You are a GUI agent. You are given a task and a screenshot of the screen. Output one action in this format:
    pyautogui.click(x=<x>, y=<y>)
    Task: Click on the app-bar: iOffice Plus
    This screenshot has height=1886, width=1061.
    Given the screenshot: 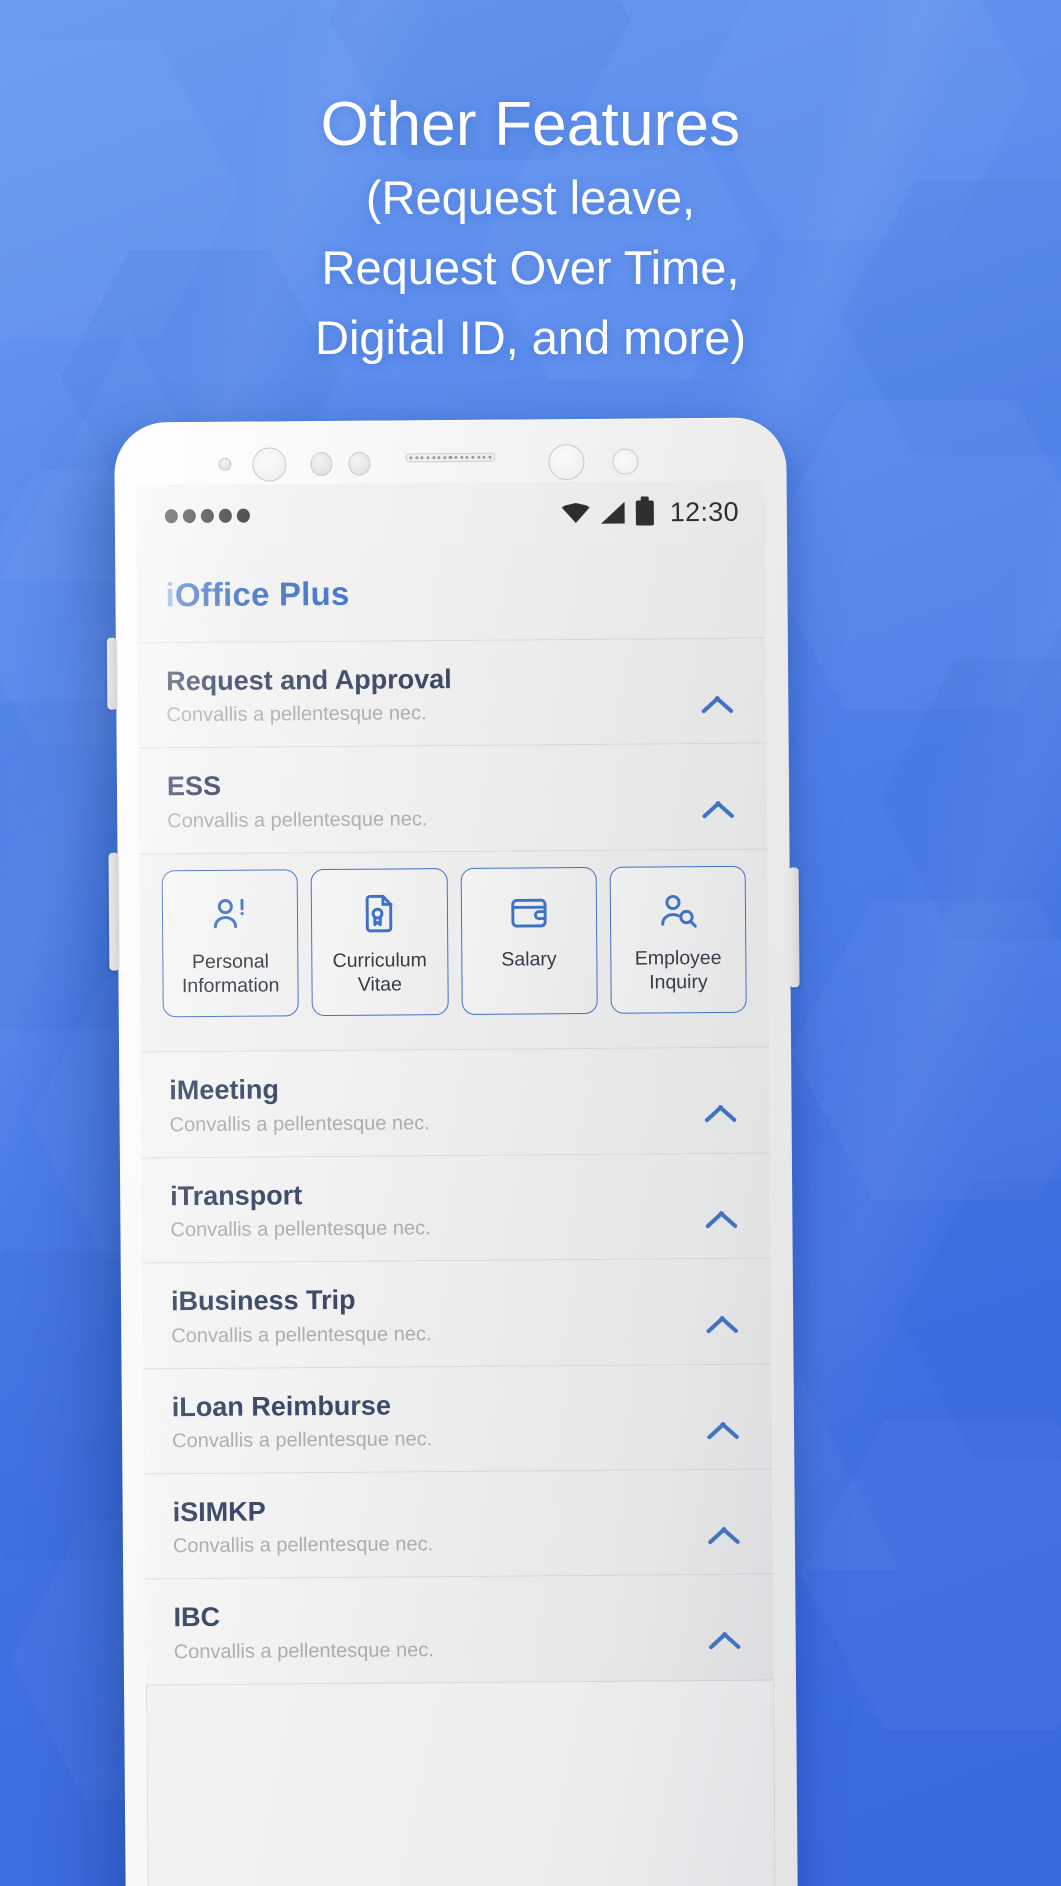 What is the action you would take?
    pyautogui.click(x=451, y=593)
    